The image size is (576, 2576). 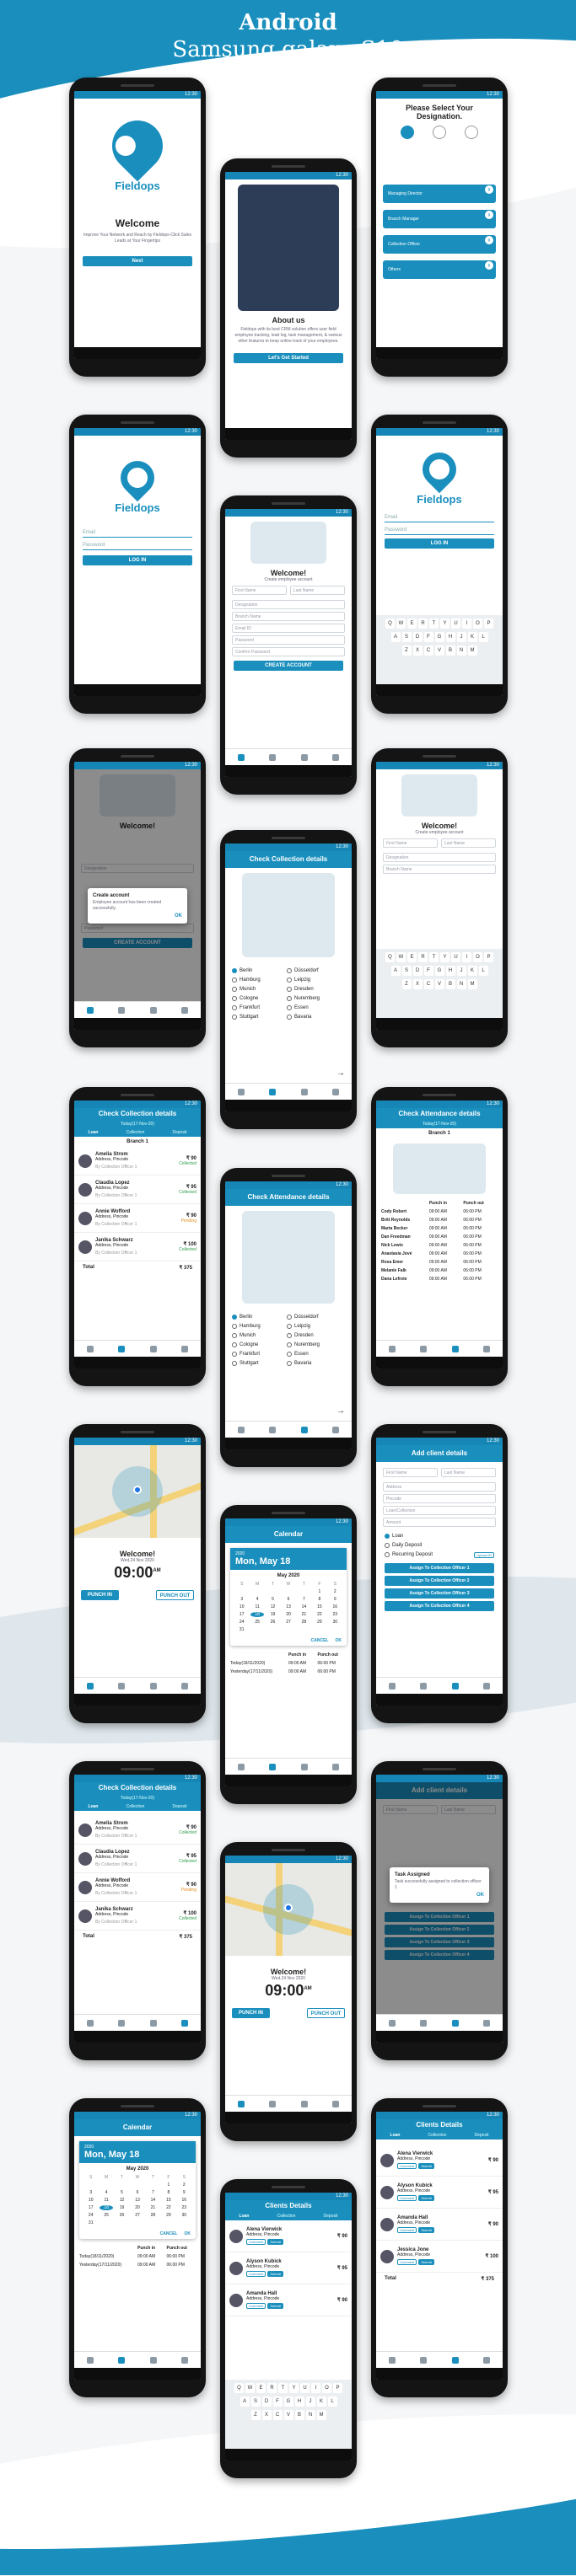 I want to click on key: F, so click(x=277, y=2402).